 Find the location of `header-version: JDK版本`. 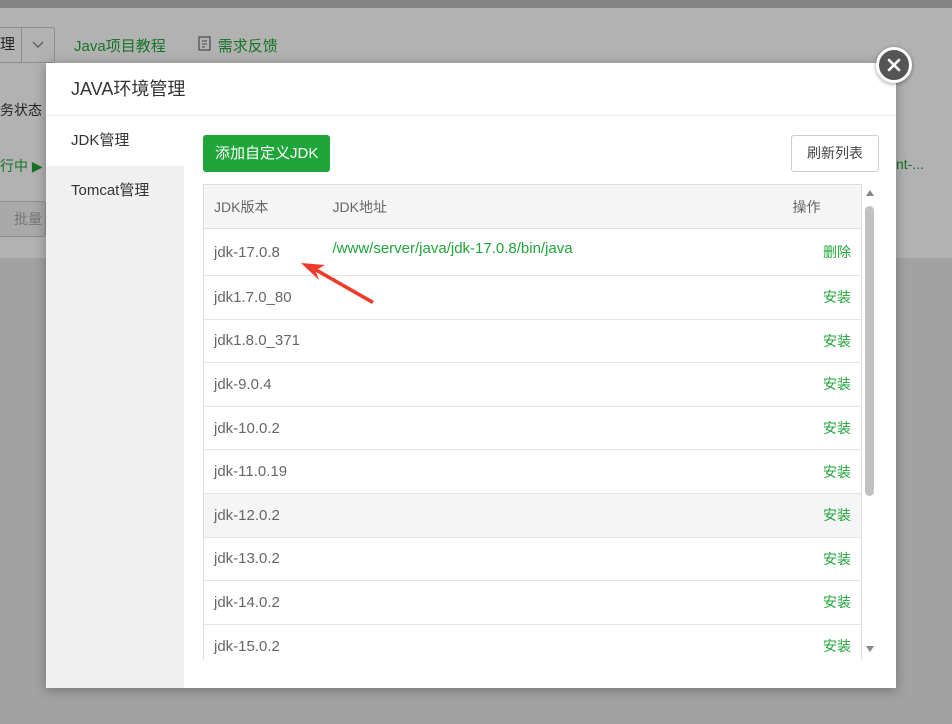

header-version: JDK版本 is located at coordinates (268, 206).